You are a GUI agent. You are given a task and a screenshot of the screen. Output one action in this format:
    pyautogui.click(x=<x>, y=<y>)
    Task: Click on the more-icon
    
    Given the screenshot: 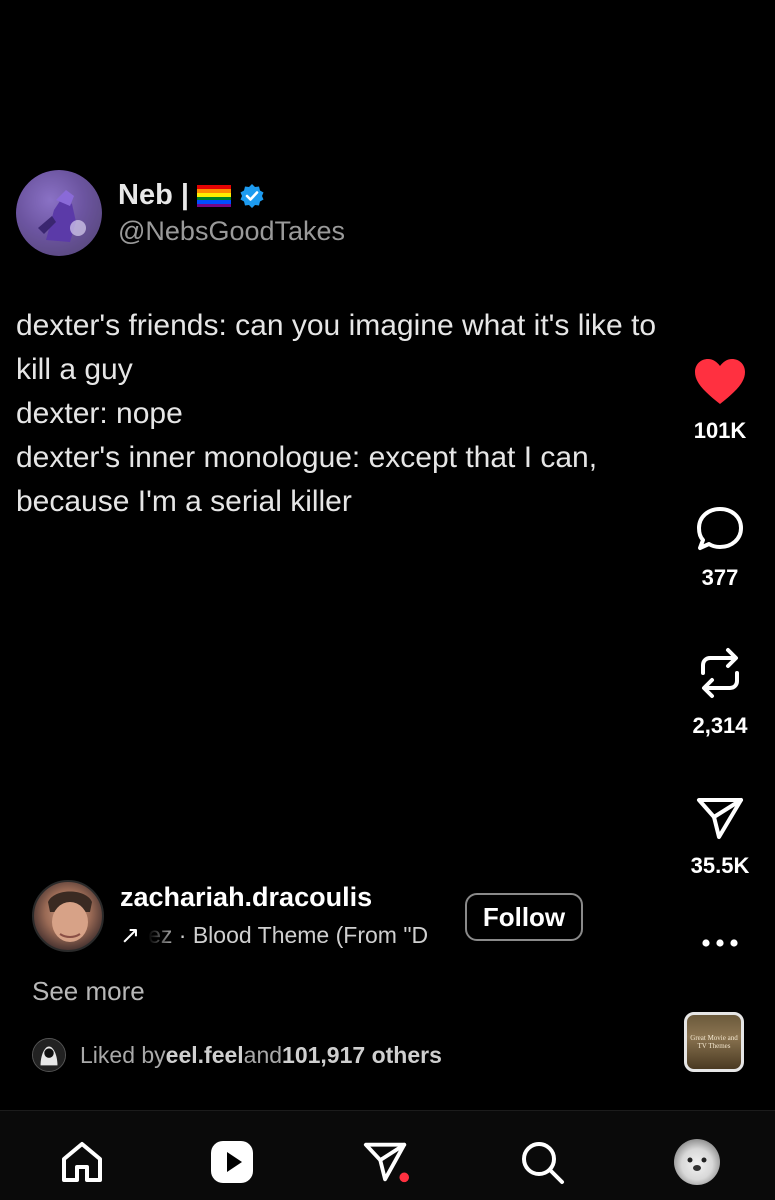 What is the action you would take?
    pyautogui.click(x=720, y=943)
    